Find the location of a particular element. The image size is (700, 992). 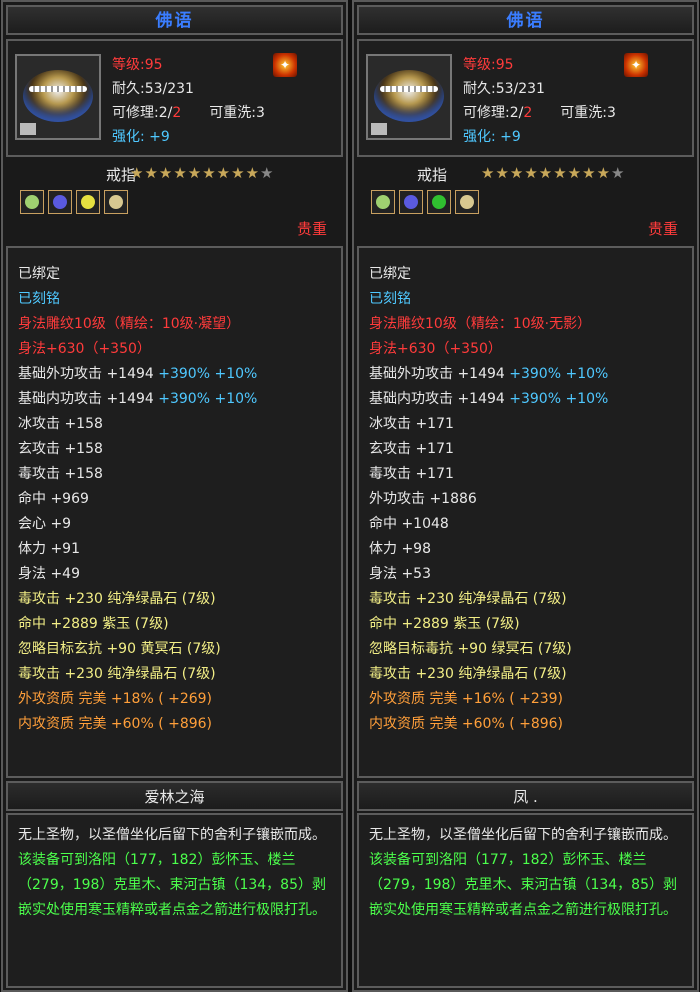

gem-4-icon is located at coordinates (467, 202).